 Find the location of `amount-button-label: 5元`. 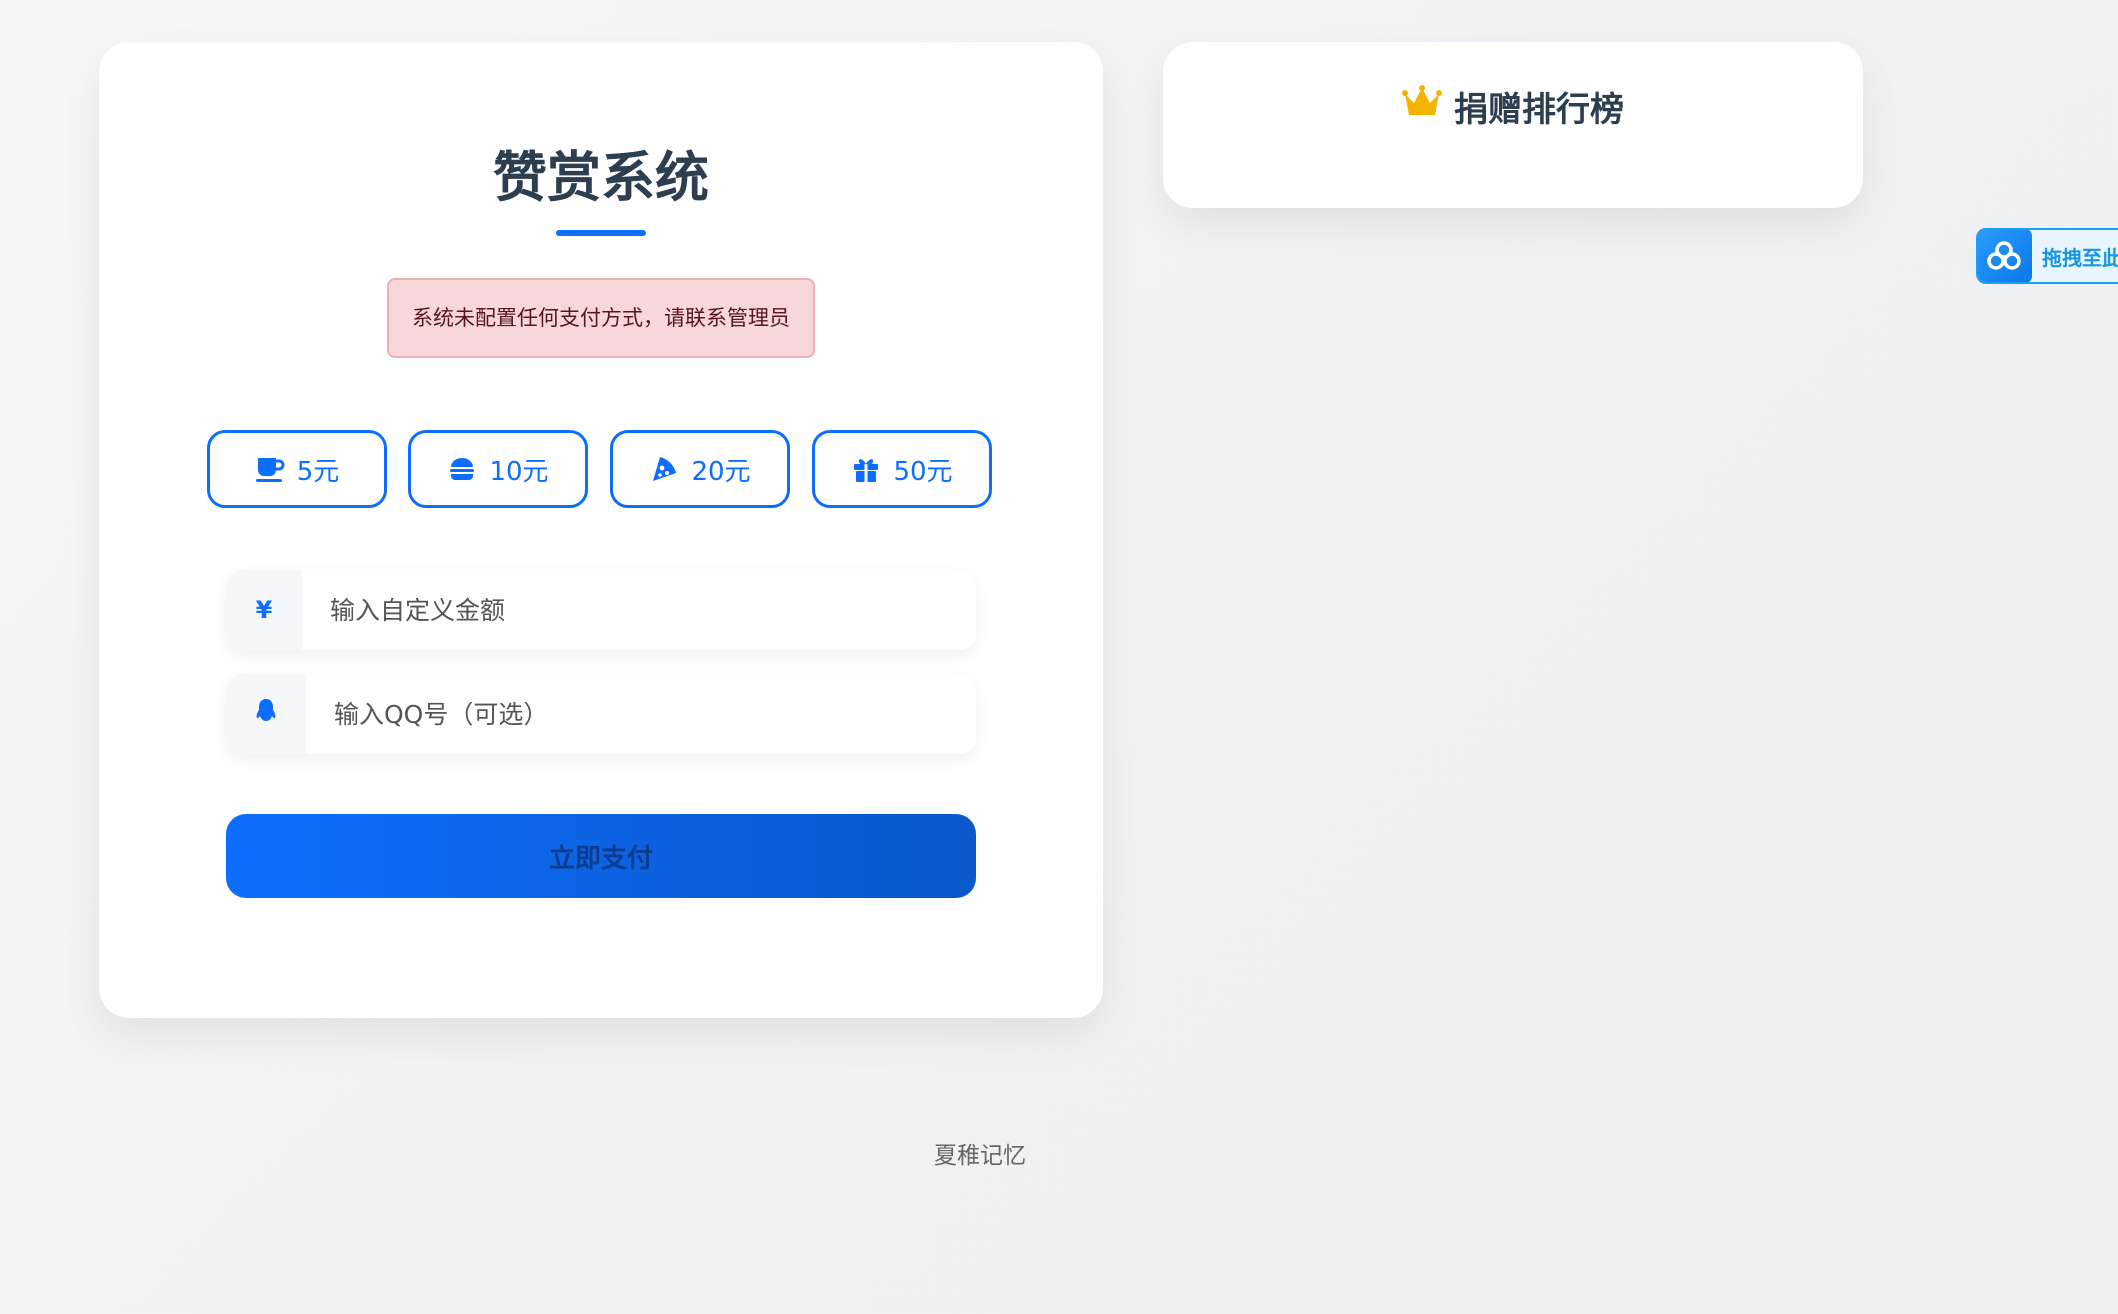

amount-button-label: 5元 is located at coordinates (318, 471).